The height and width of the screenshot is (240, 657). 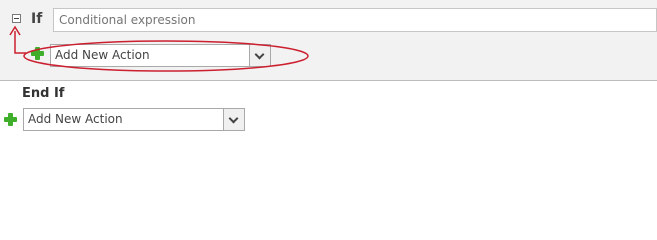 I want to click on end-add-action-plus-icon, so click(x=10, y=119).